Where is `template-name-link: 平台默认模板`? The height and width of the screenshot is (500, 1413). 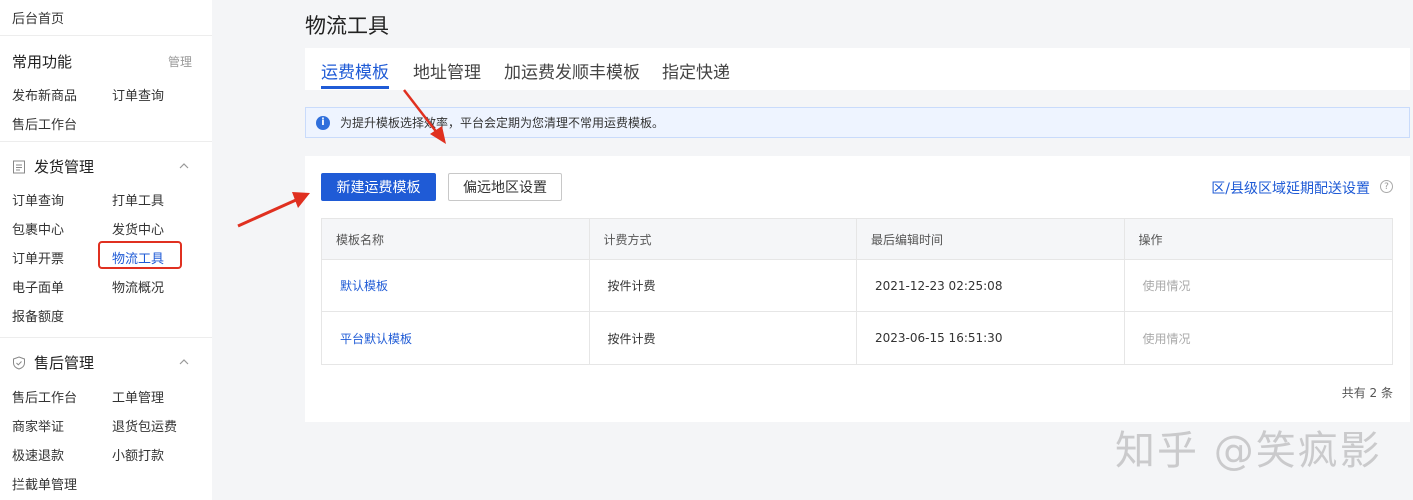
template-name-link: 平台默认模板 is located at coordinates (456, 338).